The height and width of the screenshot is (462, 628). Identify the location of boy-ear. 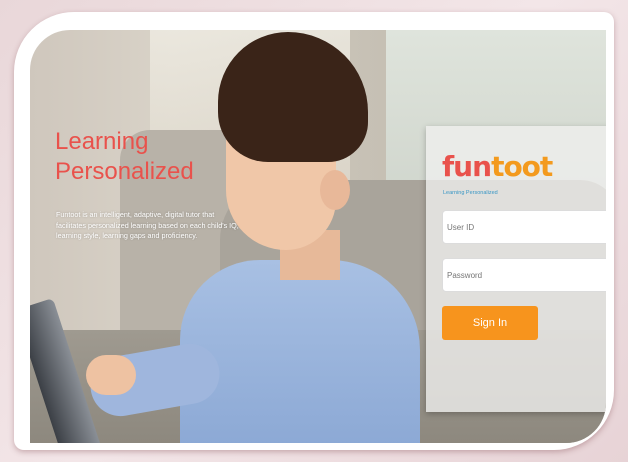
(335, 190).